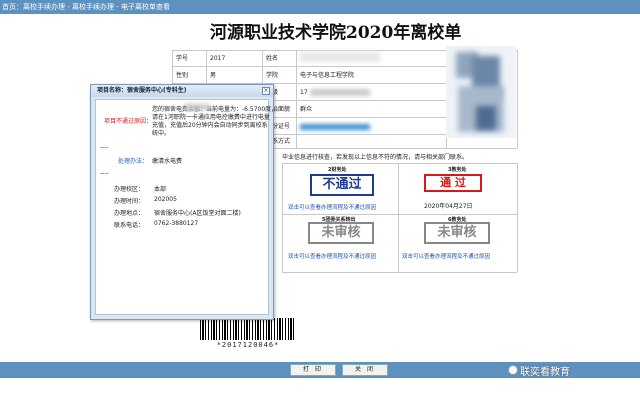  What do you see at coordinates (129, 213) in the screenshot?
I see `field-label: 办理地点：` at bounding box center [129, 213].